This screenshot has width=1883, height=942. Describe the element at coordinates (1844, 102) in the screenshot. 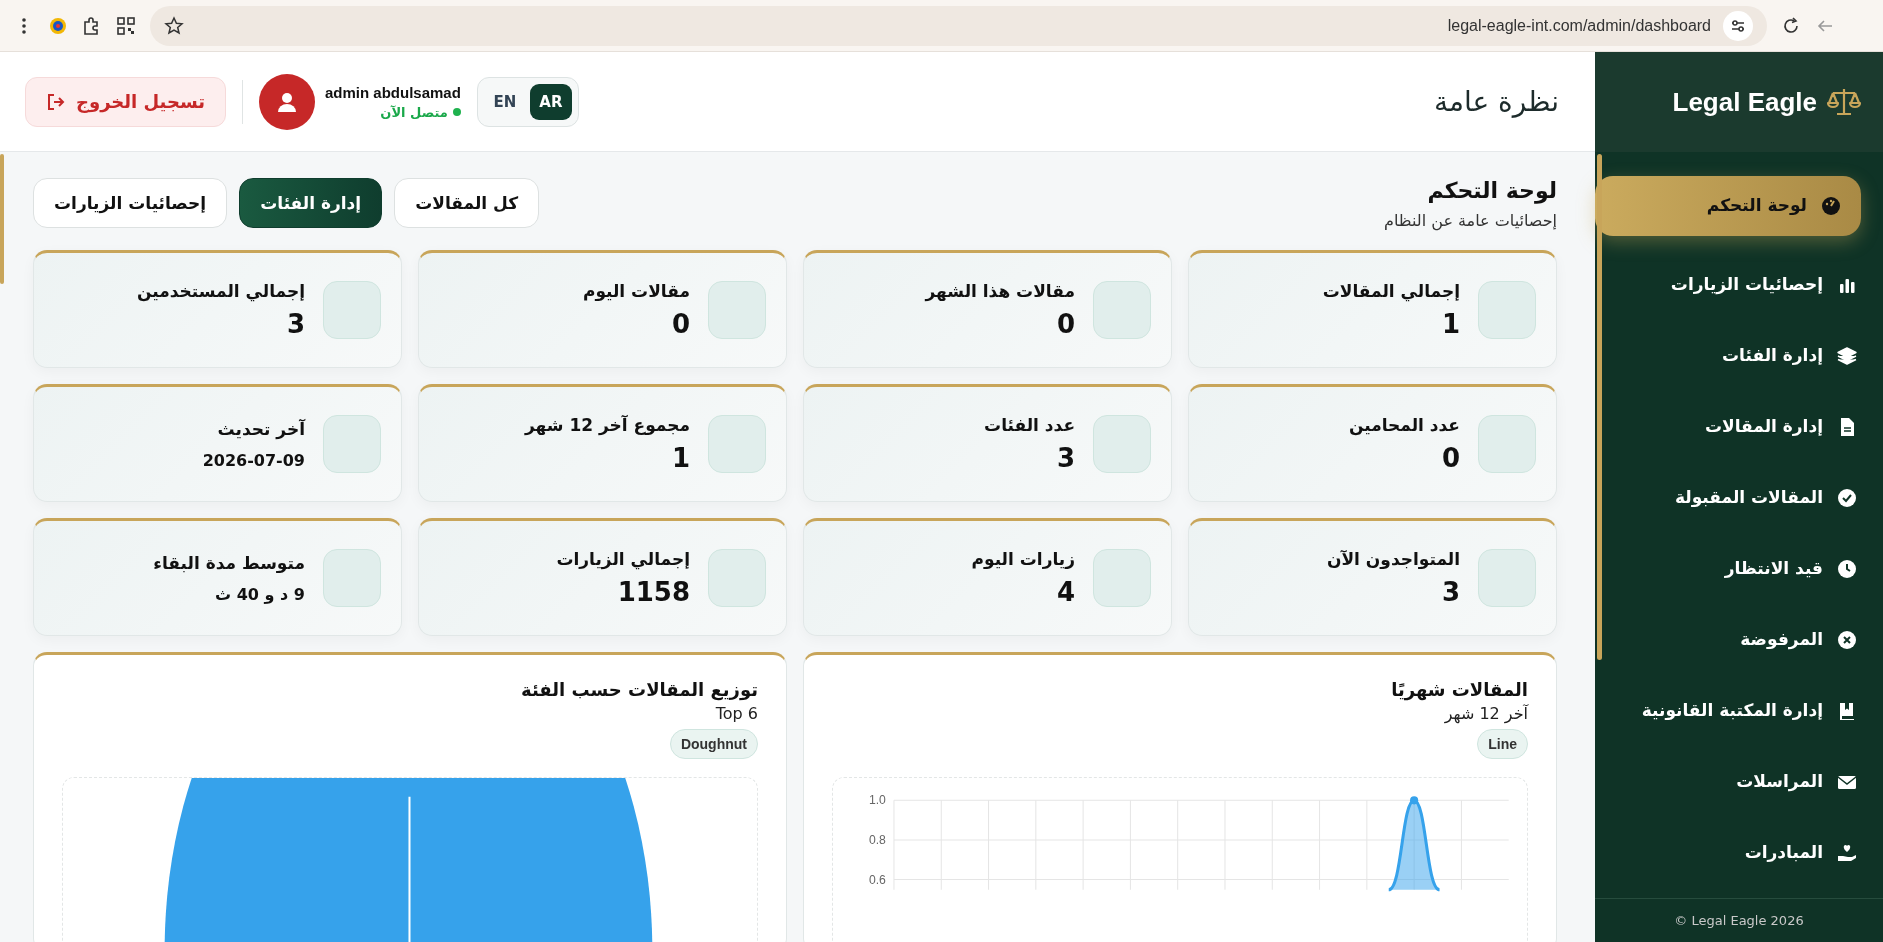

I see `scales-icon` at that location.